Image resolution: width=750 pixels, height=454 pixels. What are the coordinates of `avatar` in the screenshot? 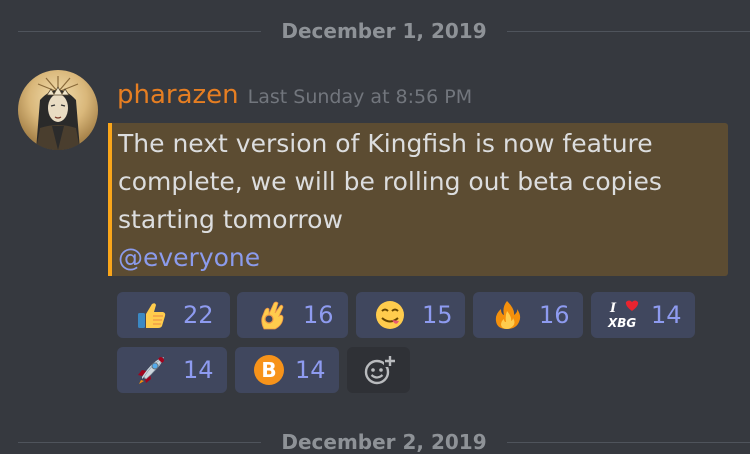 It's located at (58, 110).